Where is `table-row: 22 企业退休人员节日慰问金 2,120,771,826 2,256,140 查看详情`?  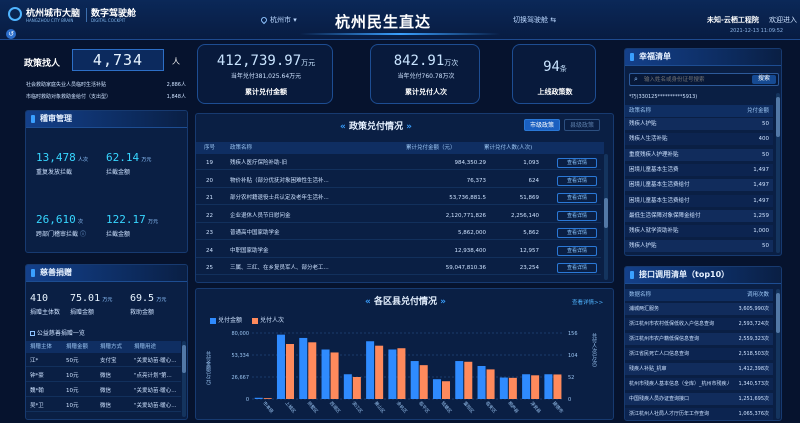
table-row: 22 企业退休人员节日慰问金 2,120,771,826 2,256,140 查看详情 is located at coordinates (398, 216).